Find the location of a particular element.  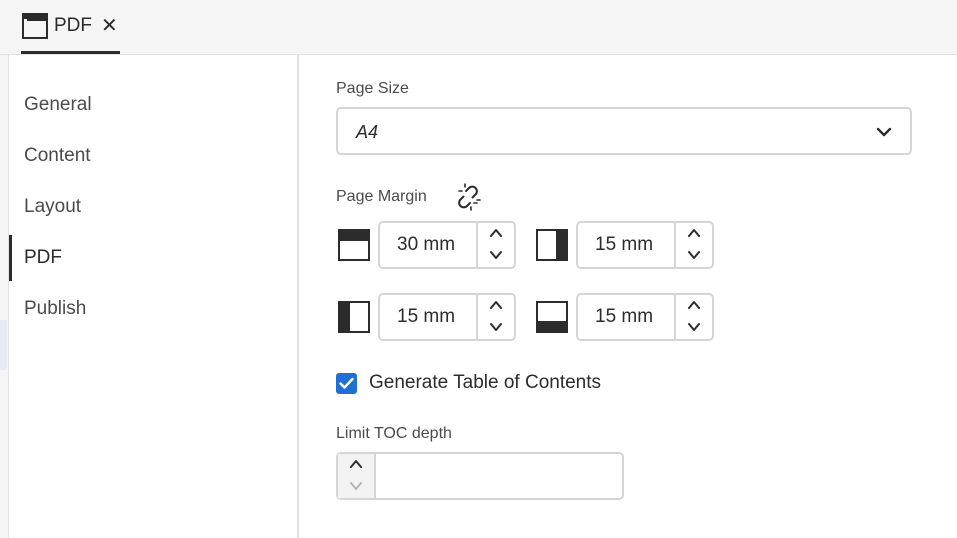

margin-right-stepper-buttons is located at coordinates (693, 245).